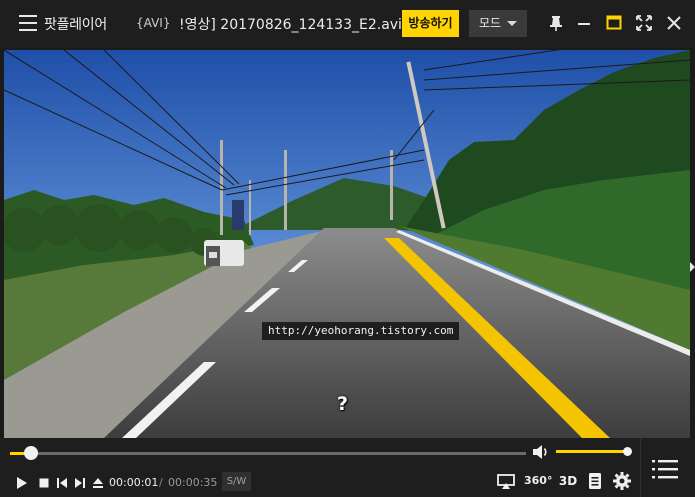  What do you see at coordinates (506, 481) in the screenshot?
I see `screen-cast-icon` at bounding box center [506, 481].